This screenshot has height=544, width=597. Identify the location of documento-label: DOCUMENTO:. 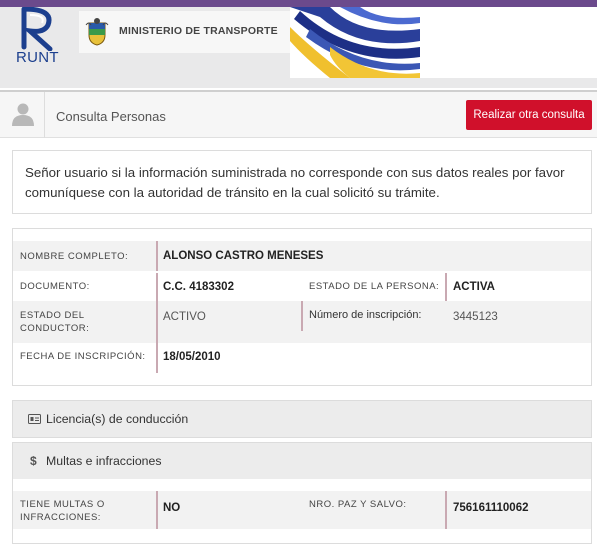
(55, 286).